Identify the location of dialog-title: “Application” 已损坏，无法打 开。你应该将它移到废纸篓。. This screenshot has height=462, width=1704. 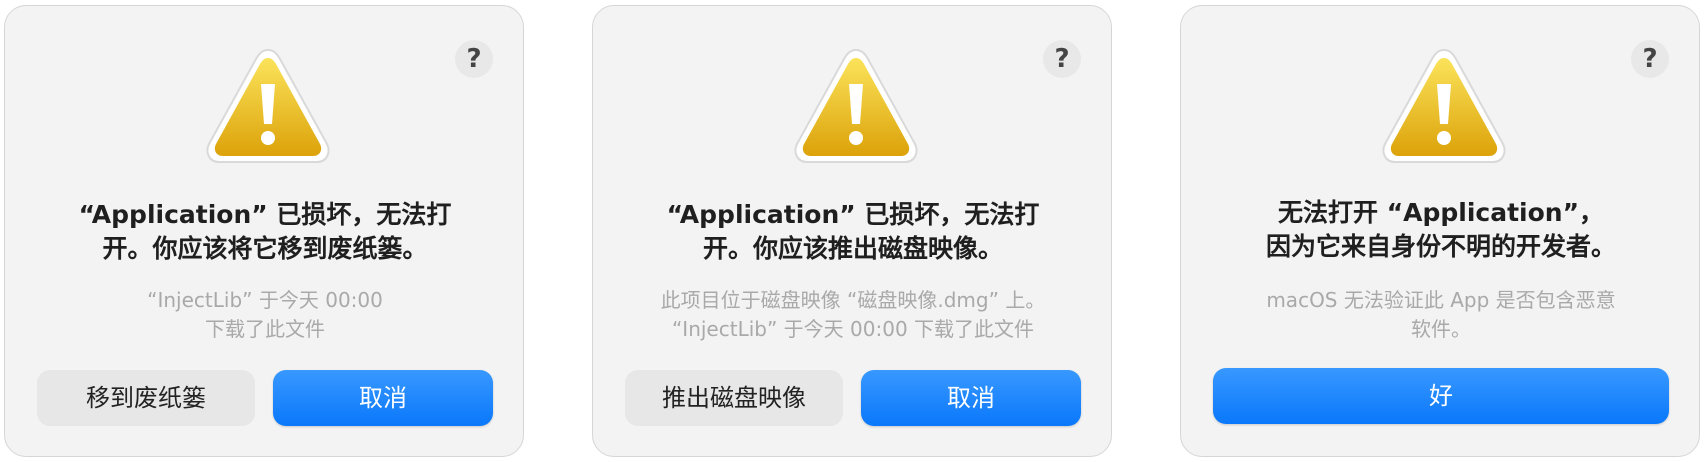
(265, 232).